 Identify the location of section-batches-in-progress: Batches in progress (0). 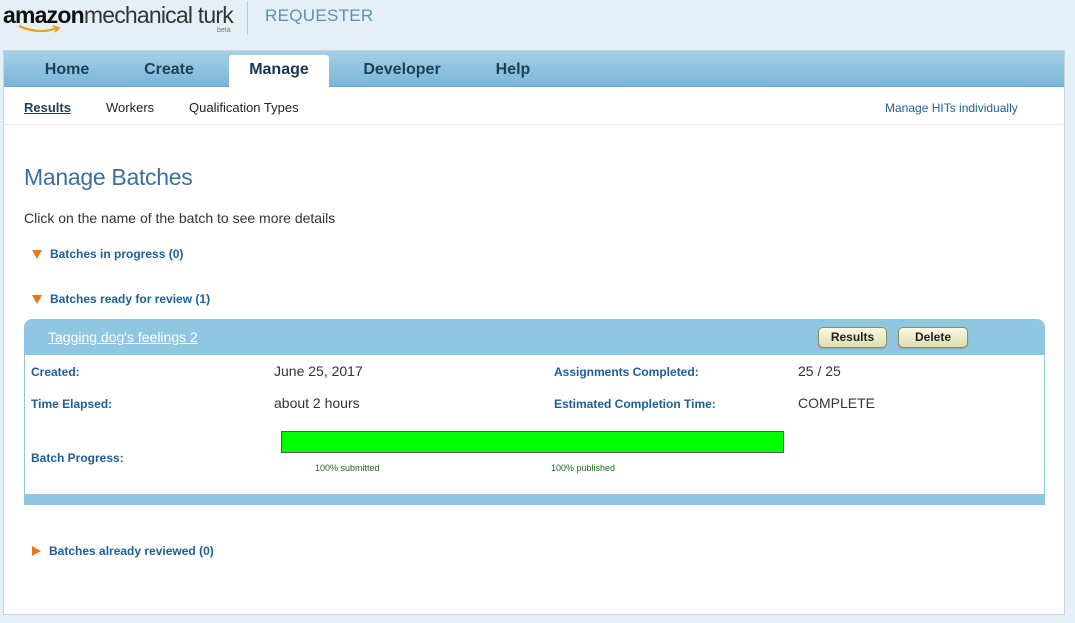
(107, 254).